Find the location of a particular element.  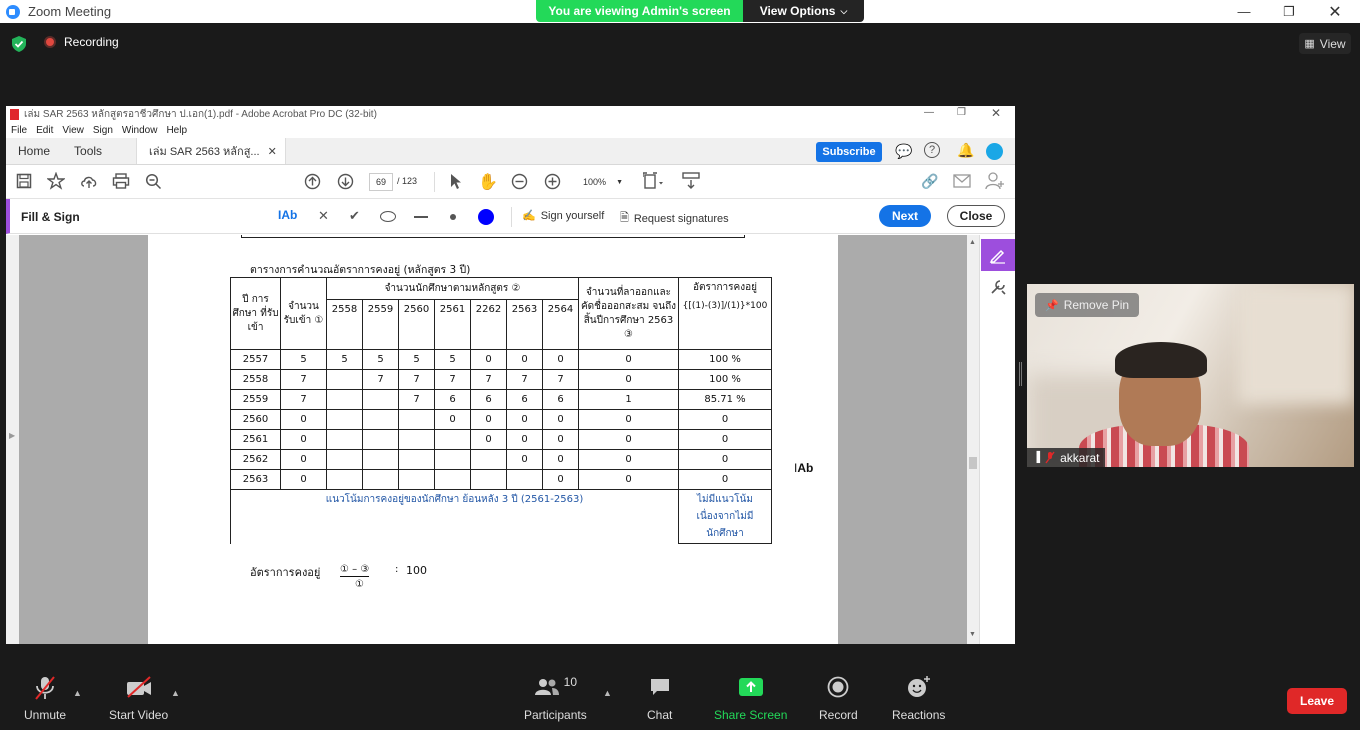

sign-yourself-button: ✍ Sign yourself is located at coordinates (563, 216).